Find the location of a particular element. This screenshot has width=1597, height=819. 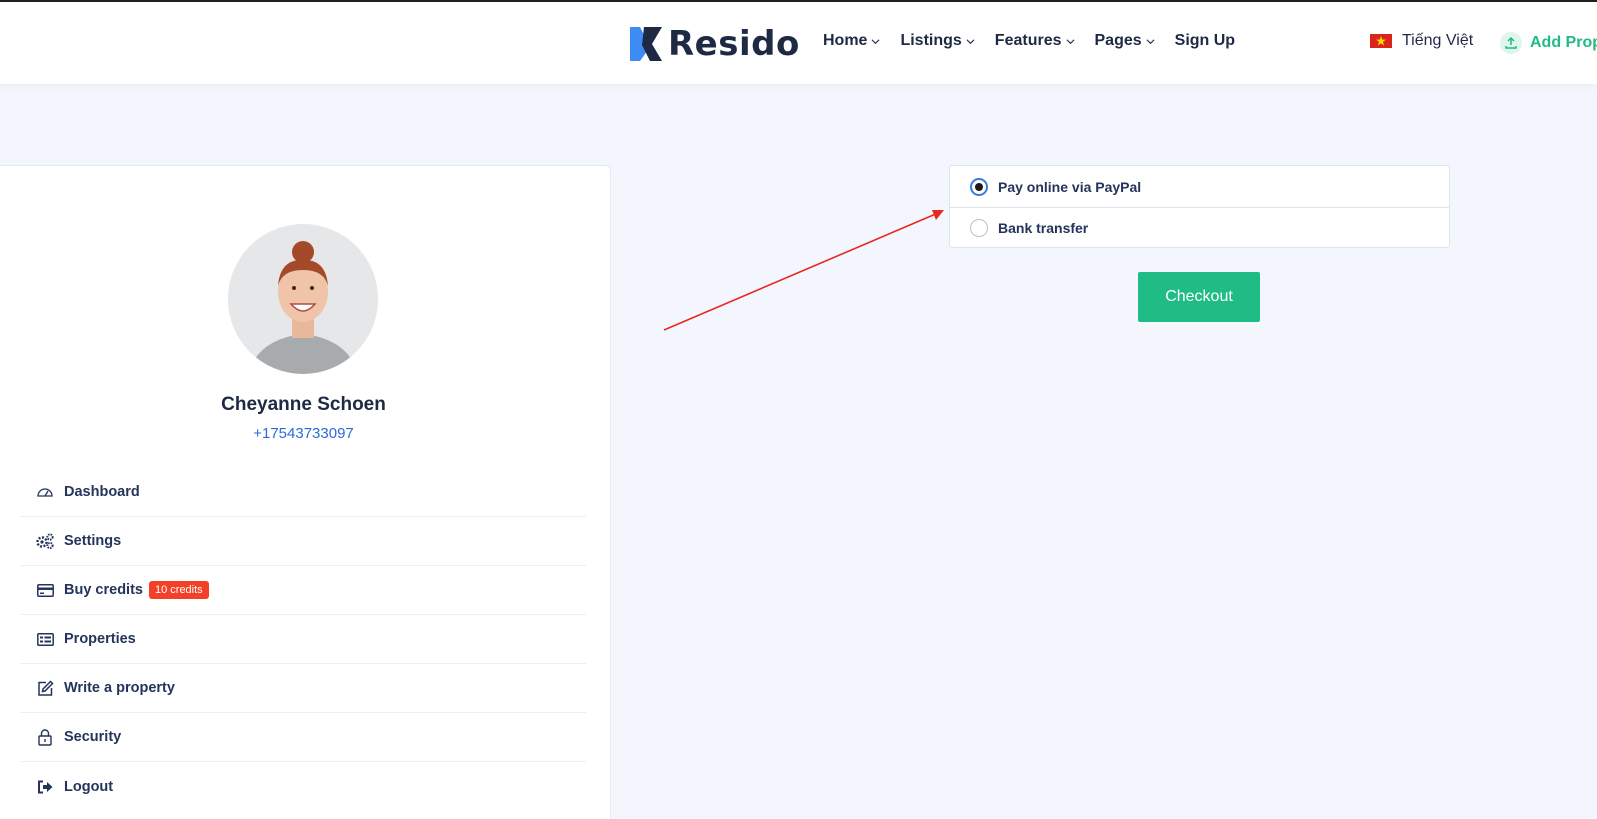

main-nav: Home Listings Features Pages Sign Up is located at coordinates (1039, 41).